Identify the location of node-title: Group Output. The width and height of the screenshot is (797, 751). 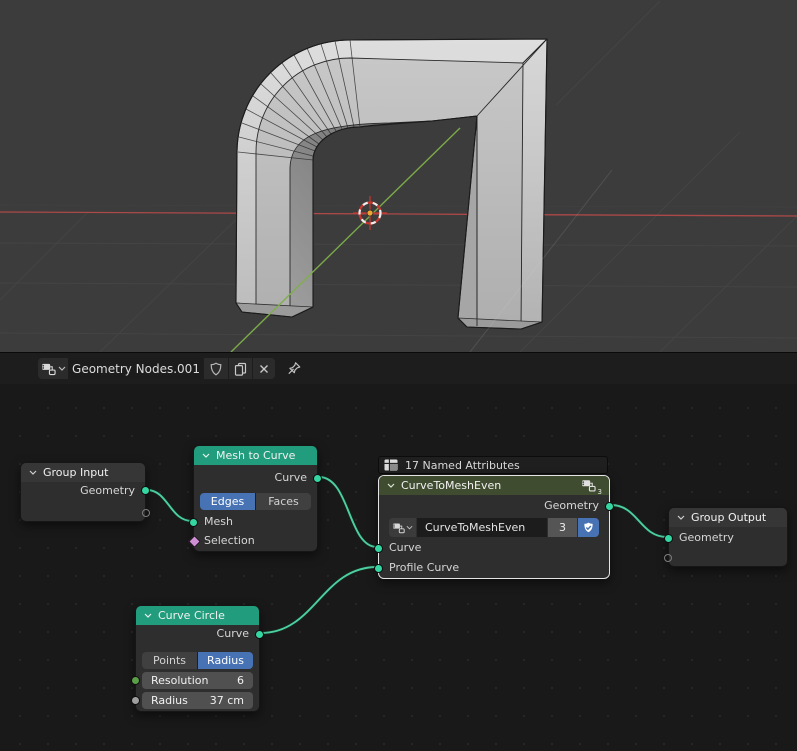
(729, 517).